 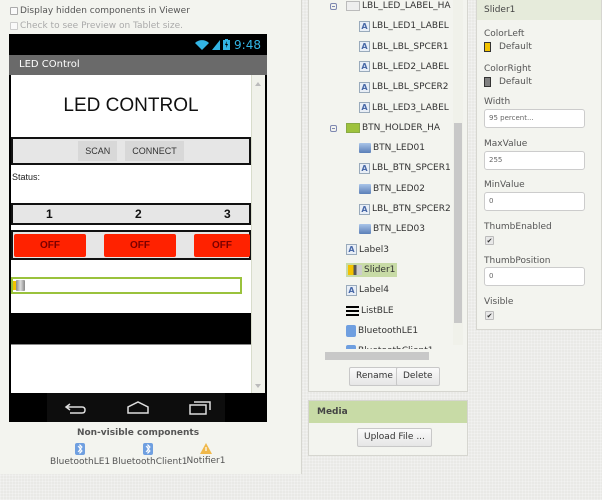 What do you see at coordinates (389, 346) in the screenshot?
I see `tree-item: BluetoothClient1` at bounding box center [389, 346].